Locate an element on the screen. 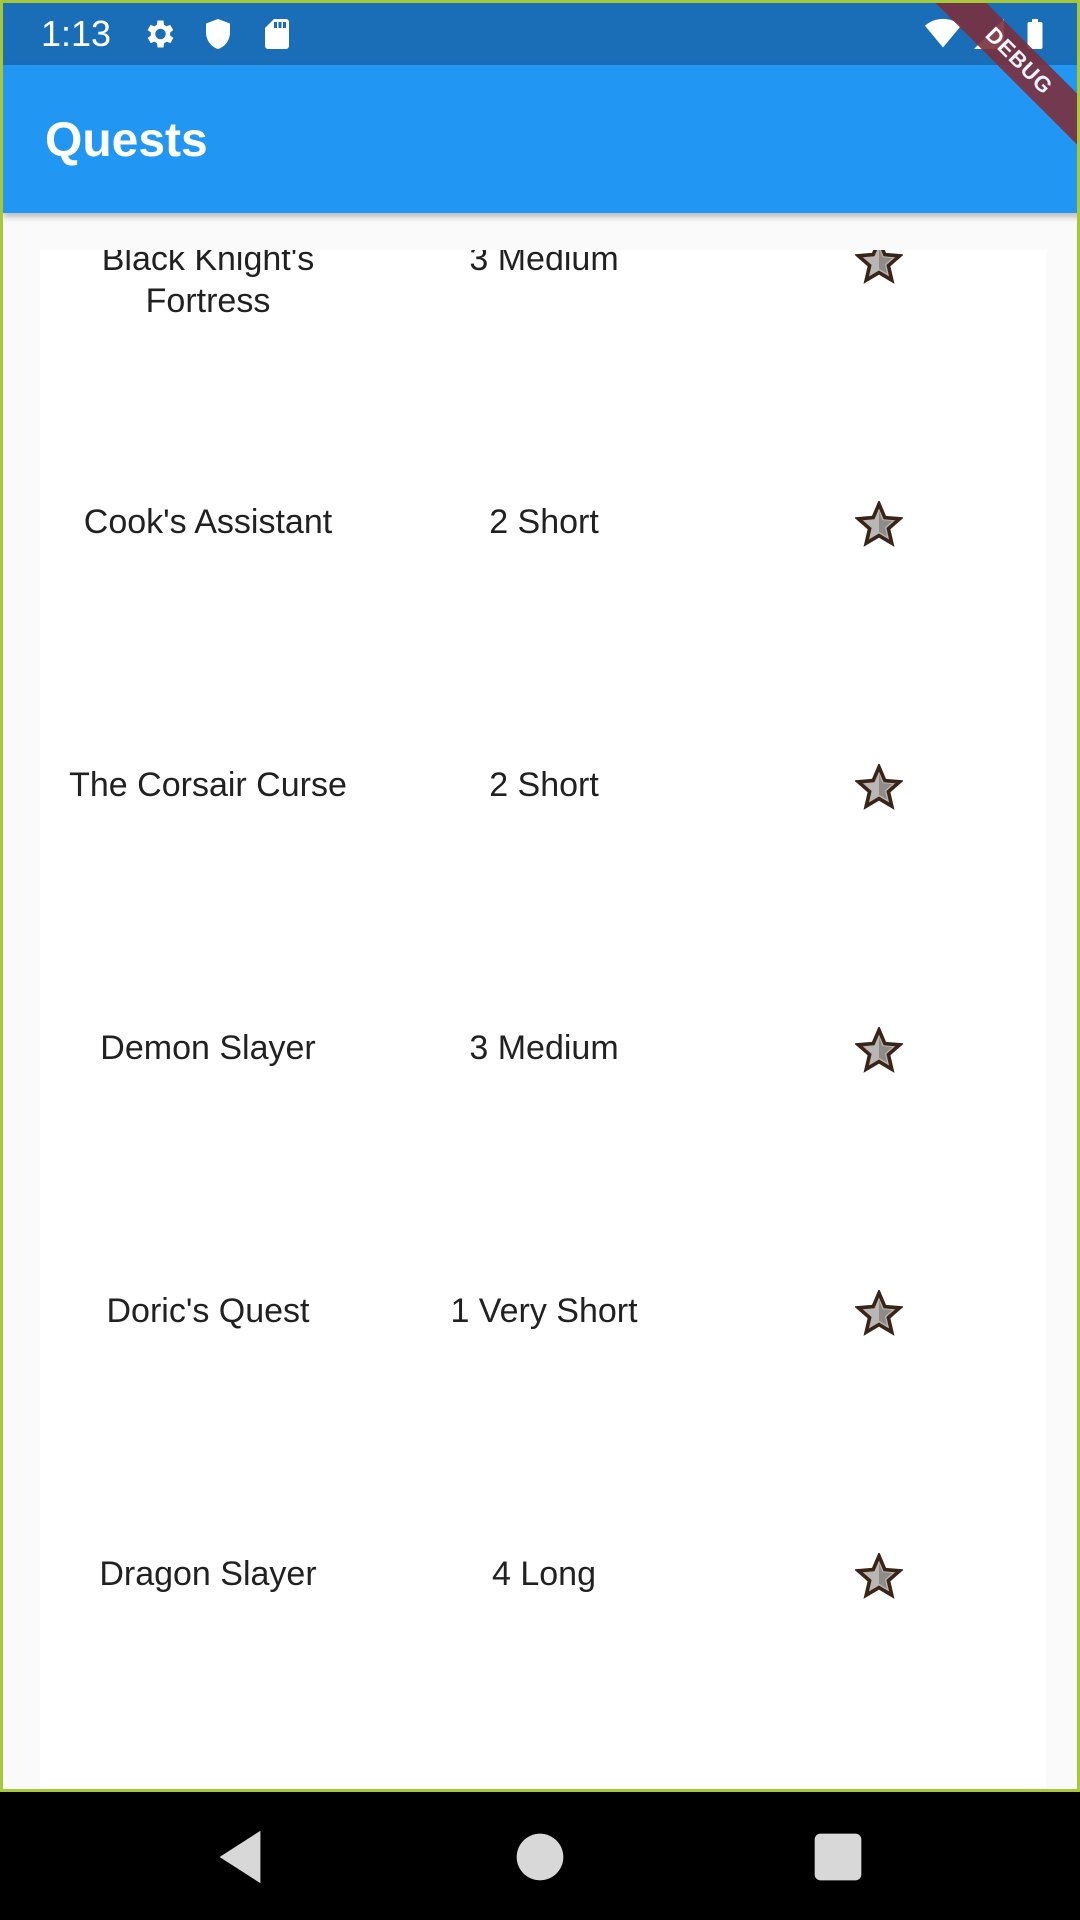 This screenshot has width=1080, height=1920. shield-icon is located at coordinates (218, 34).